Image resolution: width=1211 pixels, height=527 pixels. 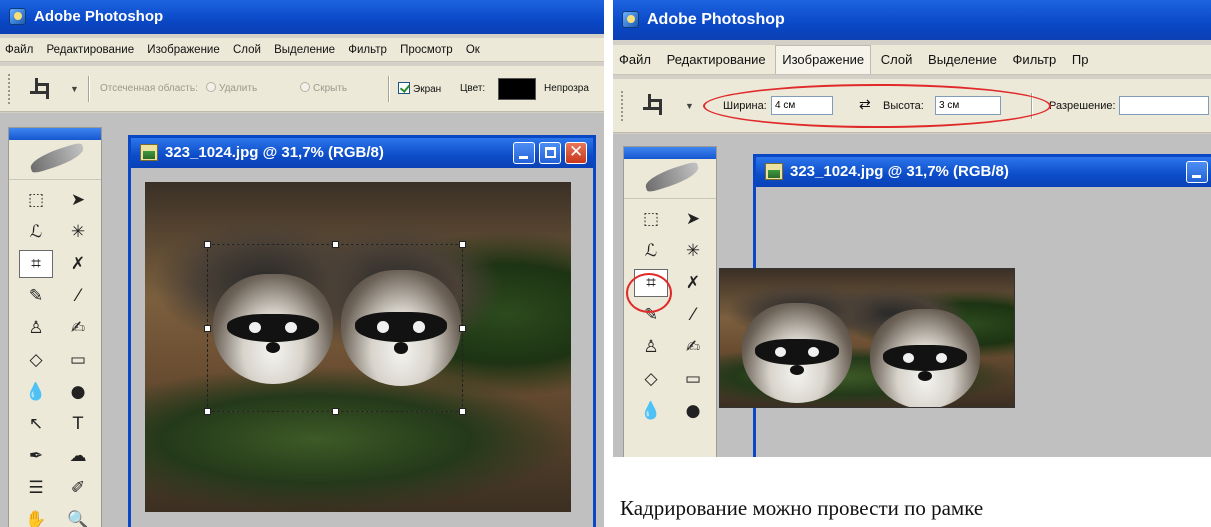 What do you see at coordinates (1080, 59) in the screenshot?
I see `menu-view: Пр` at bounding box center [1080, 59].